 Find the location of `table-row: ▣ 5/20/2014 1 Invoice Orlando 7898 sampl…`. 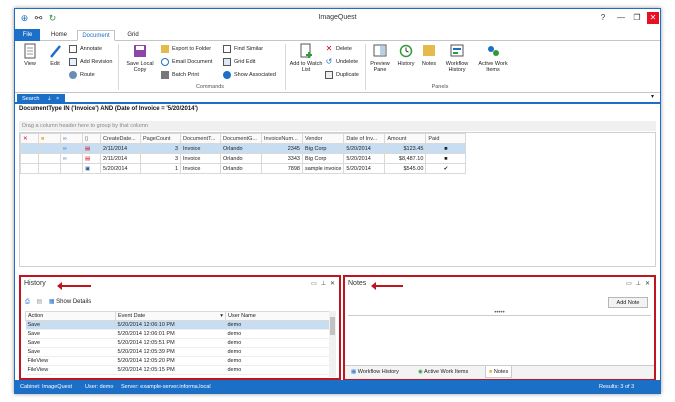

table-row: ▣ 5/20/2014 1 Invoice Orlando 7898 sampl… is located at coordinates (243, 168).